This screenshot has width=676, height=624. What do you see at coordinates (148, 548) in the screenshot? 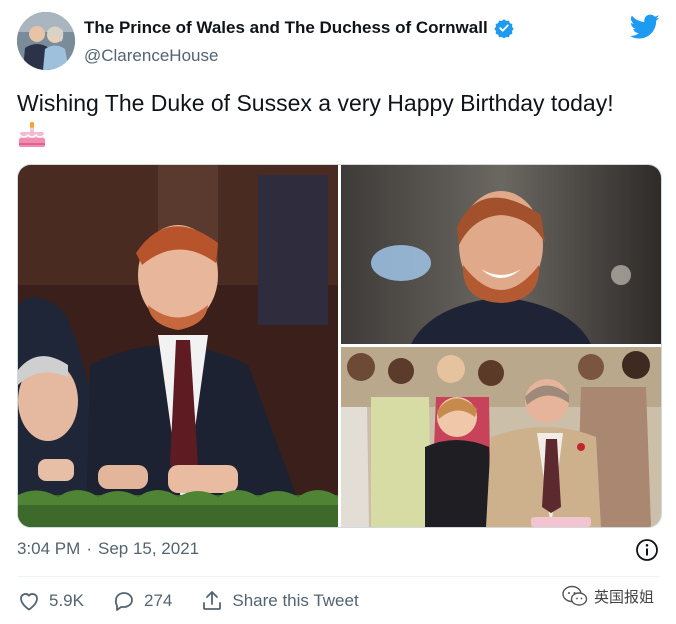
I see `tweet-date: Sep 15, 2021` at bounding box center [148, 548].